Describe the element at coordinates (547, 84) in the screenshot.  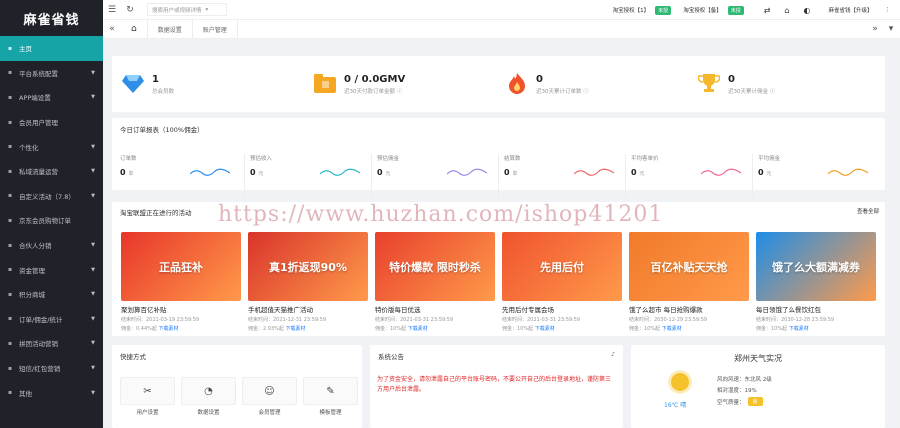
I see `stat-item: 0 近30天累计订单数 ⓘ` at that location.